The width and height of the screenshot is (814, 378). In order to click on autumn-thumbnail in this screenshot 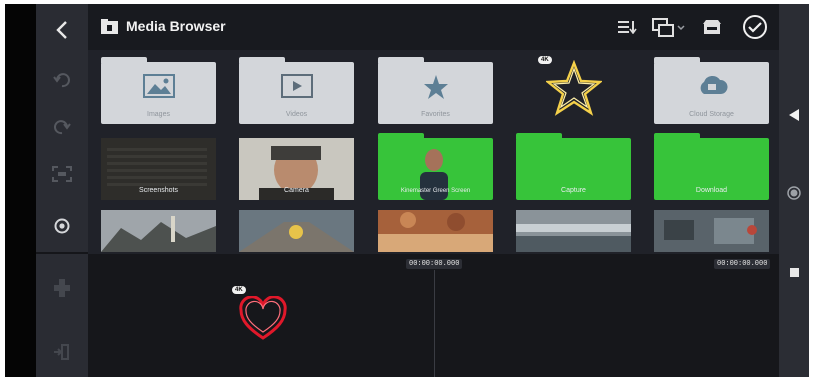, I will do `click(435, 231)`.